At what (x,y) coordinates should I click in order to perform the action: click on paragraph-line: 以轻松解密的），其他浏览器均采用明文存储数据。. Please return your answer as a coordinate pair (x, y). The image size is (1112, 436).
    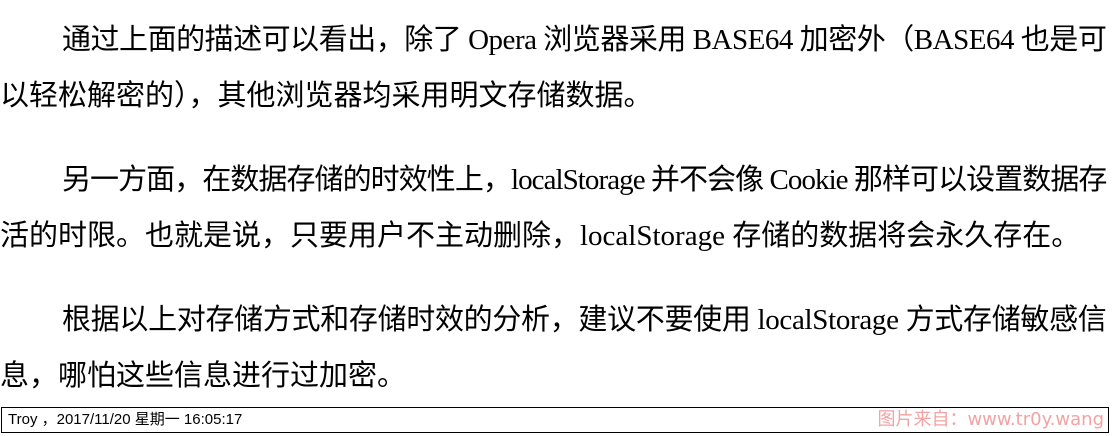
    Looking at the image, I should click on (326, 96).